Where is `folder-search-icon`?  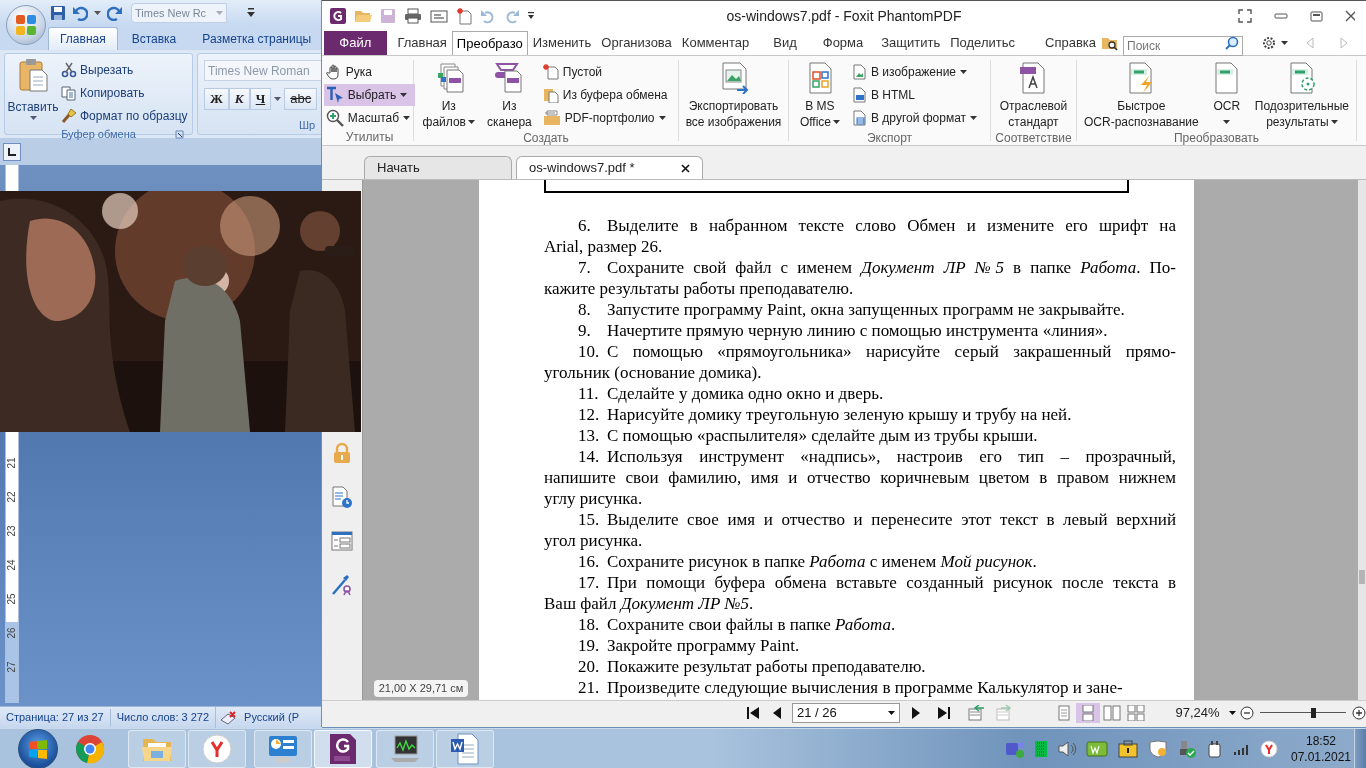 folder-search-icon is located at coordinates (1110, 43).